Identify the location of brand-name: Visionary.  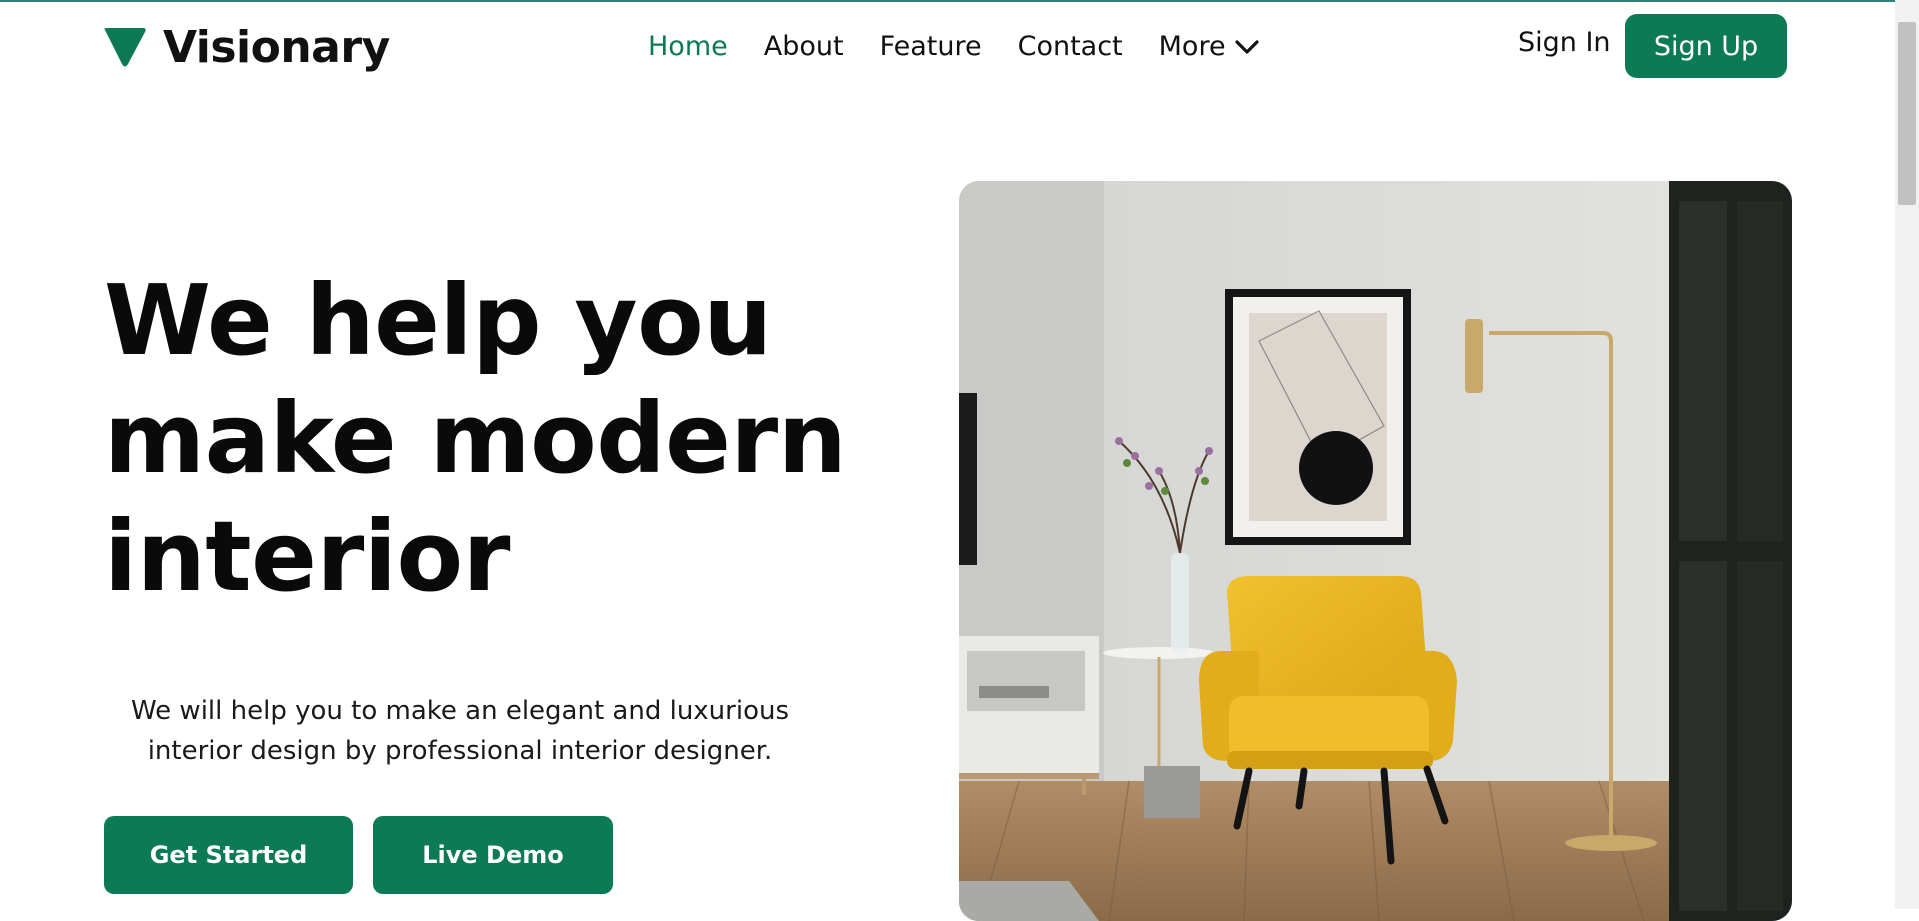
(276, 47).